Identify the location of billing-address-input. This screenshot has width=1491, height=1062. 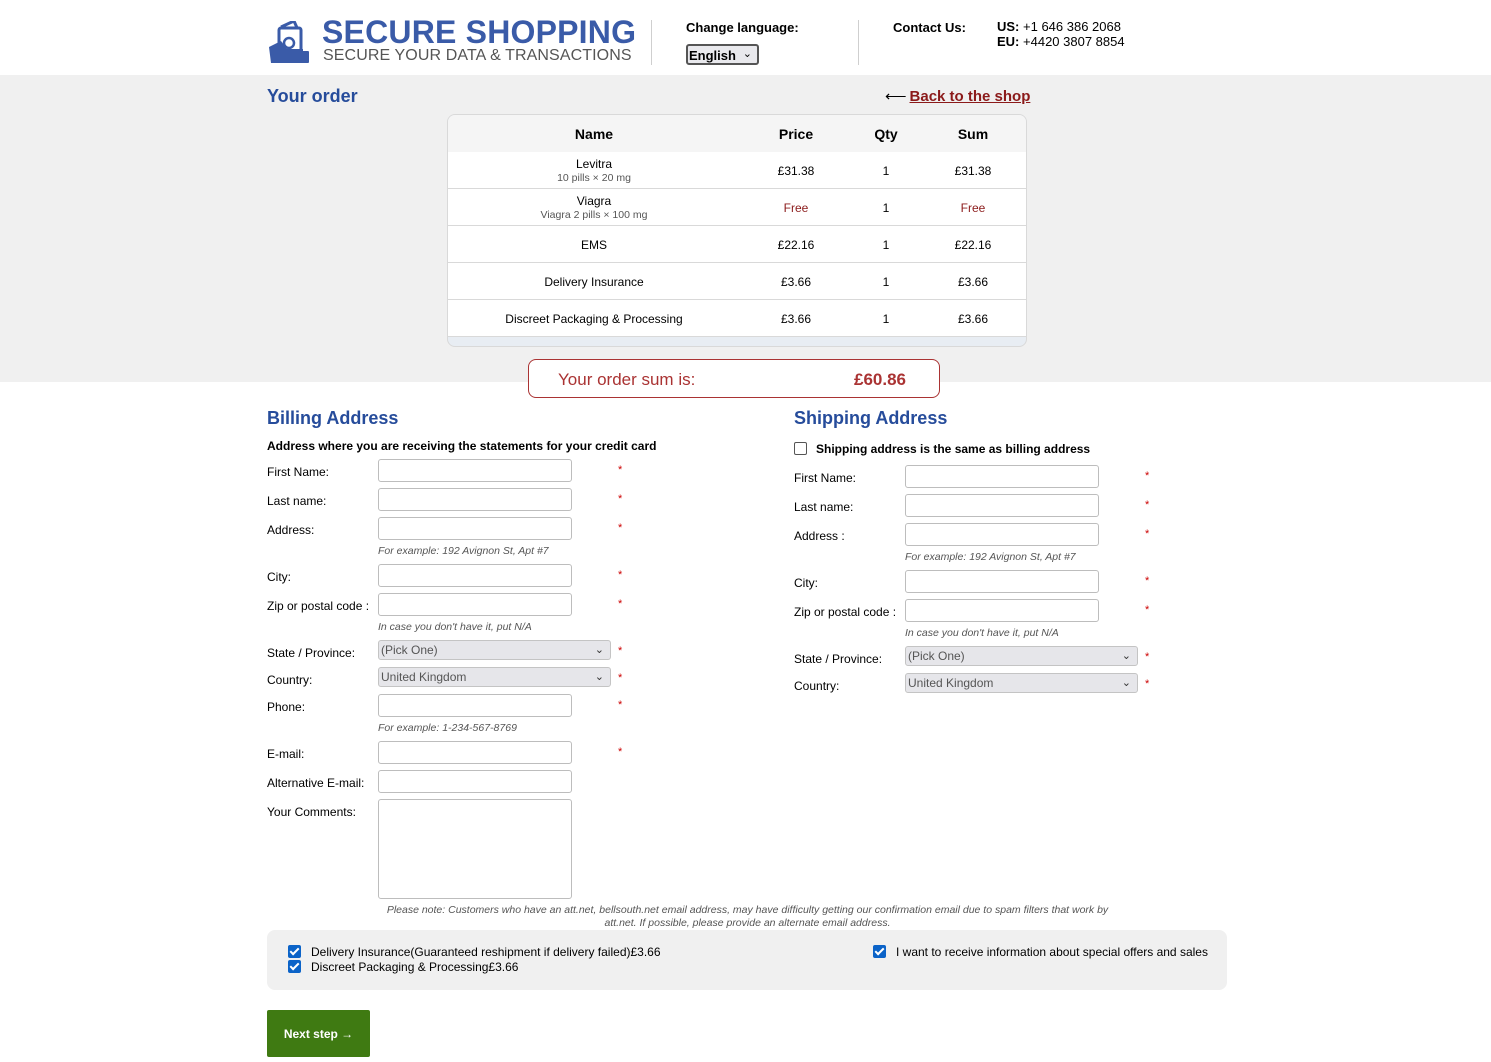
(475, 528).